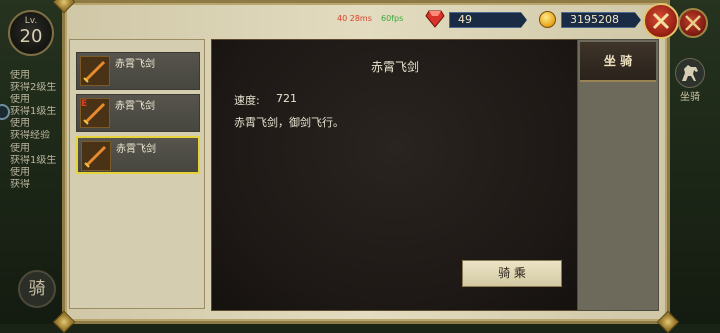 This screenshot has height=333, width=720. Describe the element at coordinates (618, 175) in the screenshot. I see `tab-column: 坐 骑` at that location.